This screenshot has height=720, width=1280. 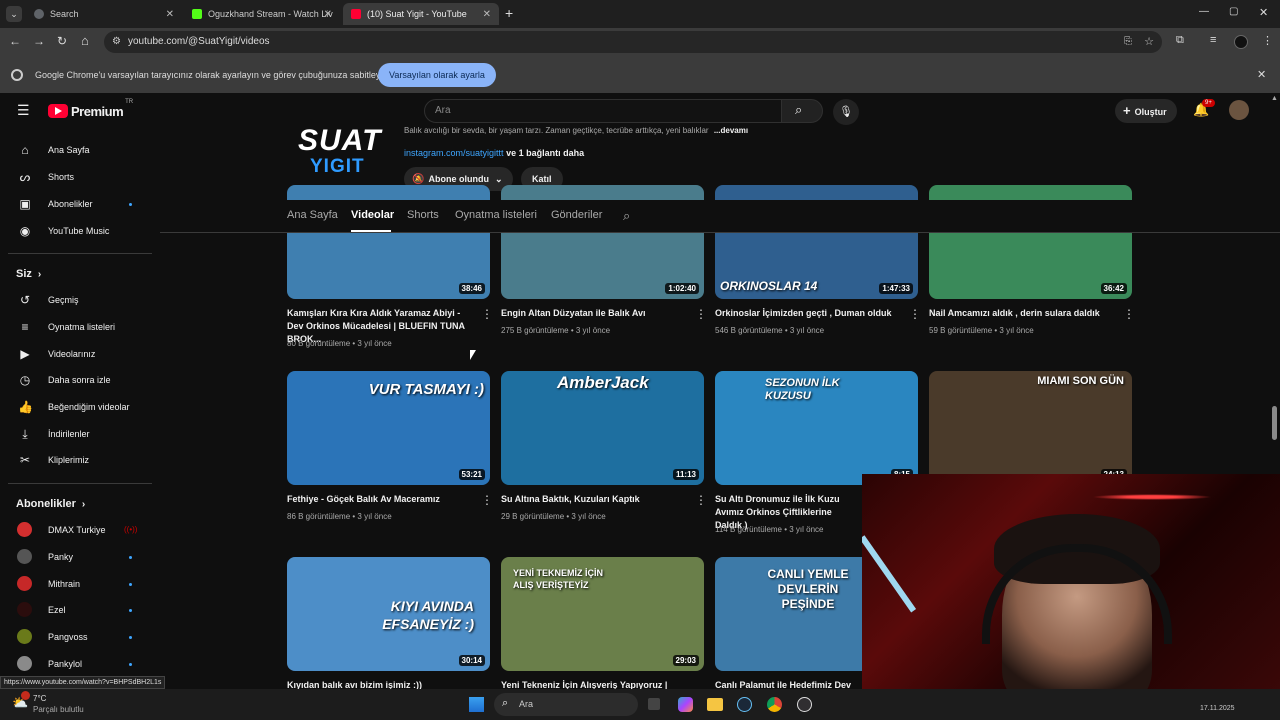 What do you see at coordinates (1149, 42) in the screenshot?
I see `bookmark-star-icon: ☆` at bounding box center [1149, 42].